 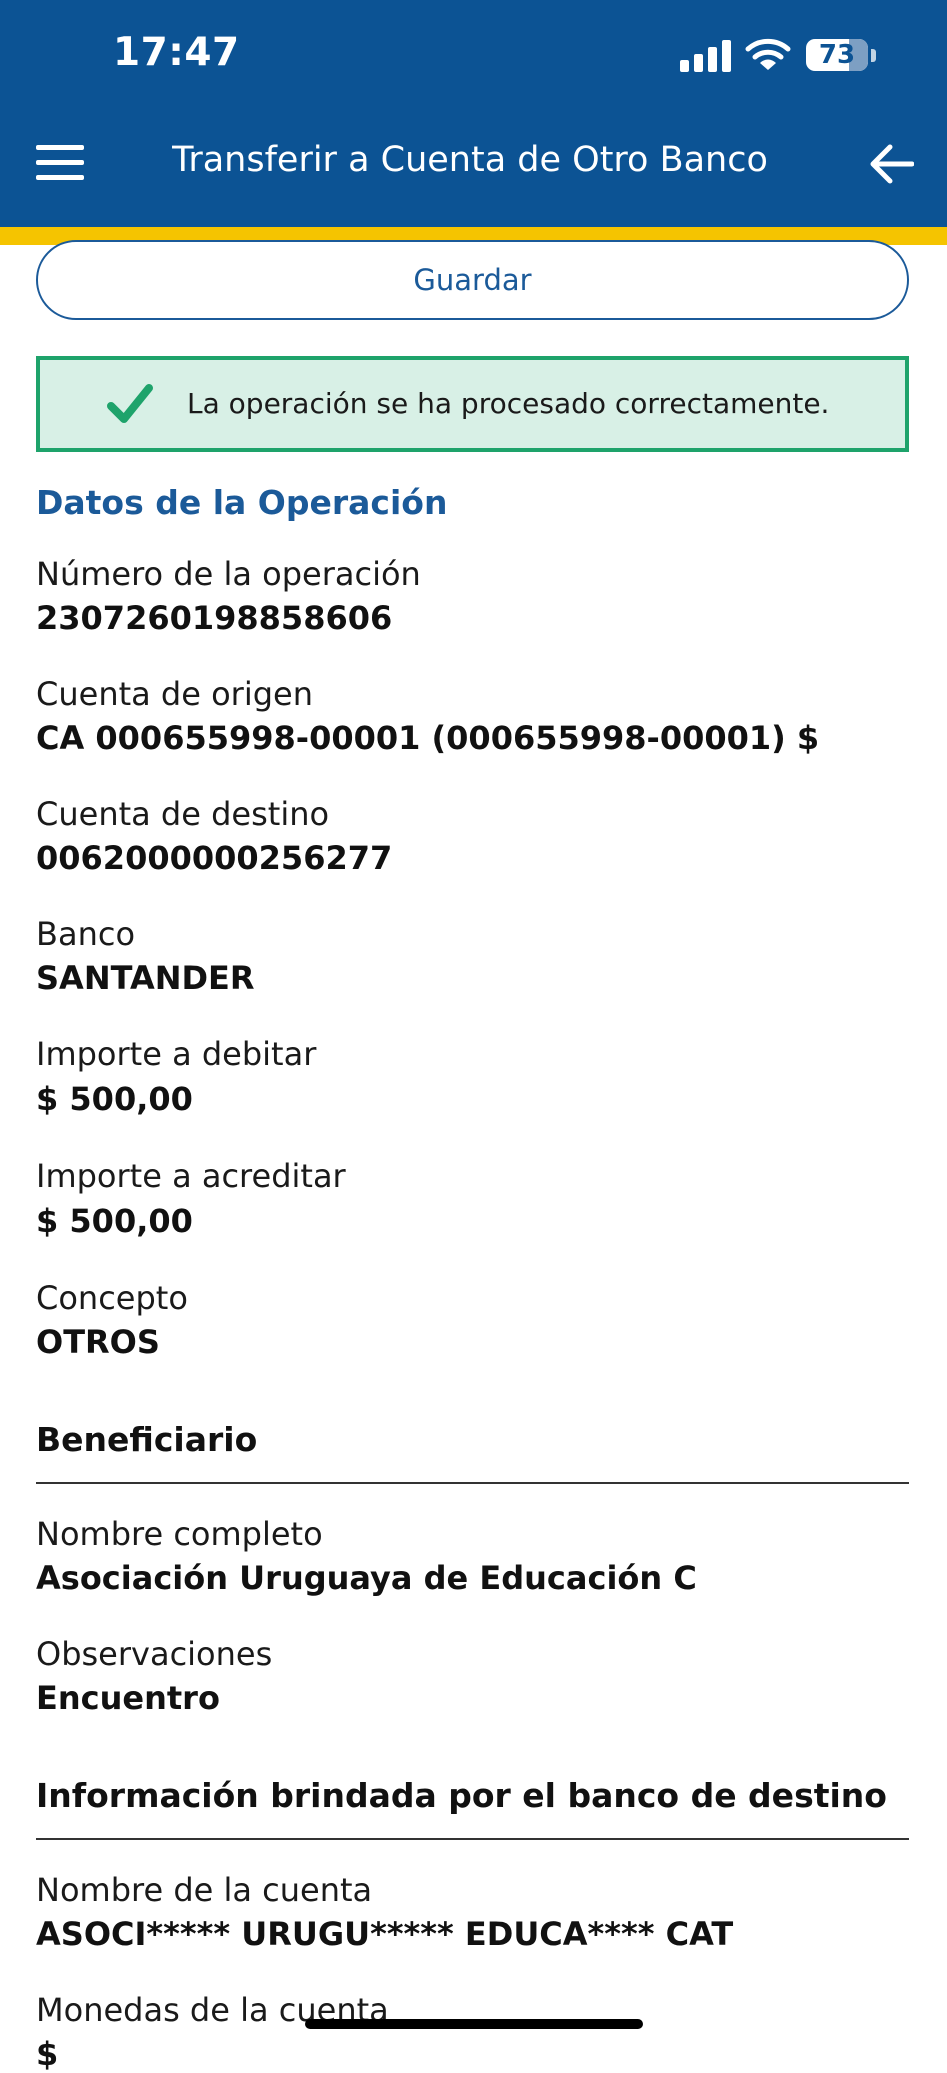 I want to click on field-label-debit-amount: Importe a debitar, so click(x=176, y=1054).